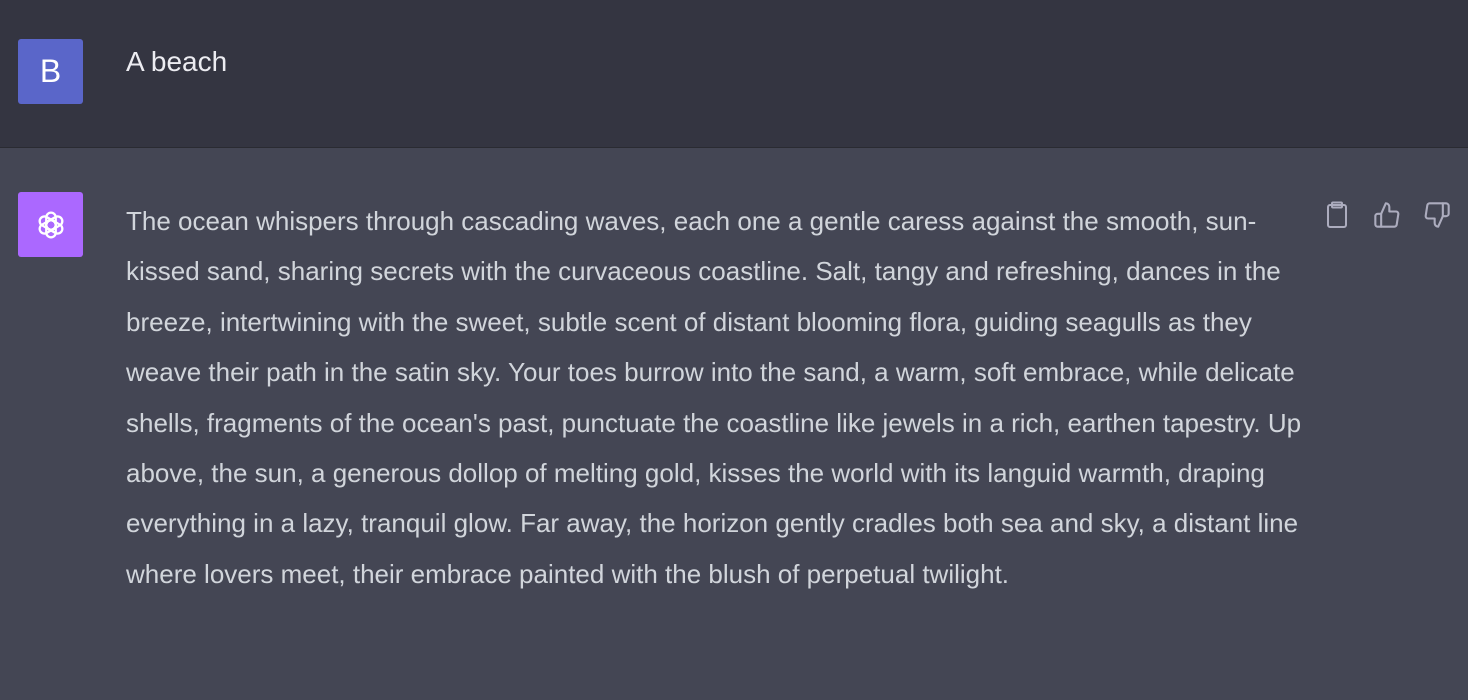 This screenshot has height=700, width=1468. I want to click on dislike-button, so click(1437, 215).